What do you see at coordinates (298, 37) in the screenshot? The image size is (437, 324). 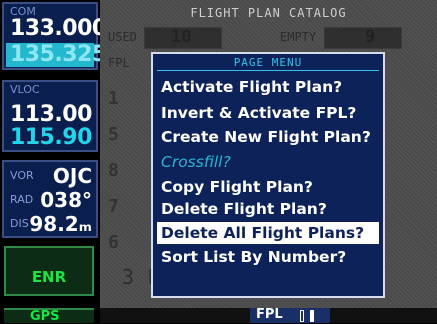 I see `empty-label: EMPTY` at bounding box center [298, 37].